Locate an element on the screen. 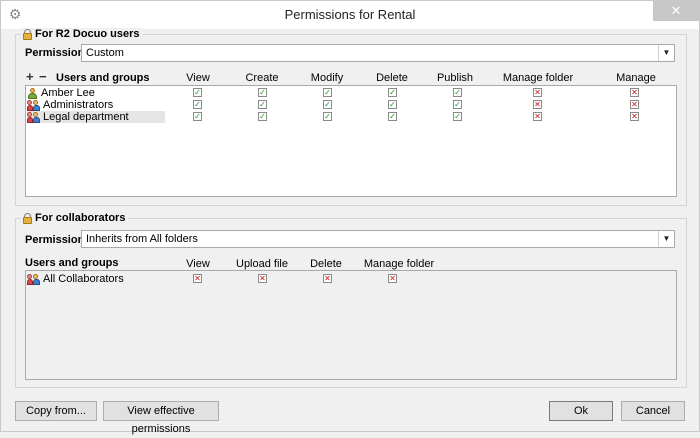 The height and width of the screenshot is (438, 700). r2-group-title-text: For R2 Docuo users is located at coordinates (87, 34).